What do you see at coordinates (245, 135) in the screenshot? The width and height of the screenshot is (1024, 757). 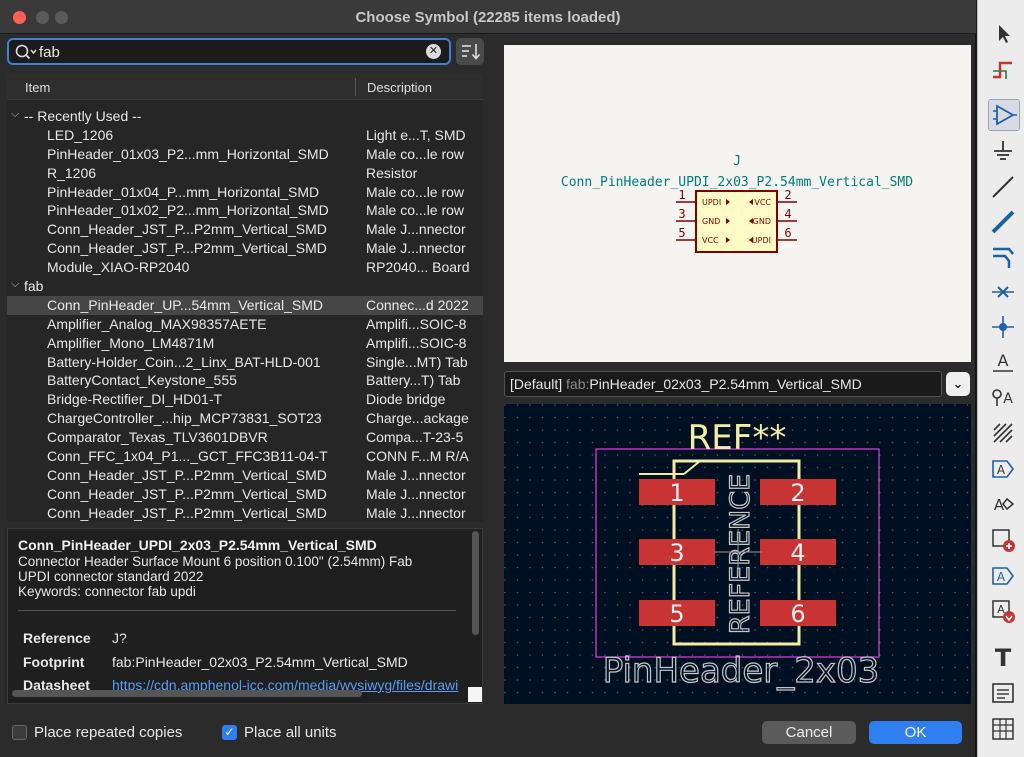 I see `tree-row: LED_1206 Light e...T, SMD` at bounding box center [245, 135].